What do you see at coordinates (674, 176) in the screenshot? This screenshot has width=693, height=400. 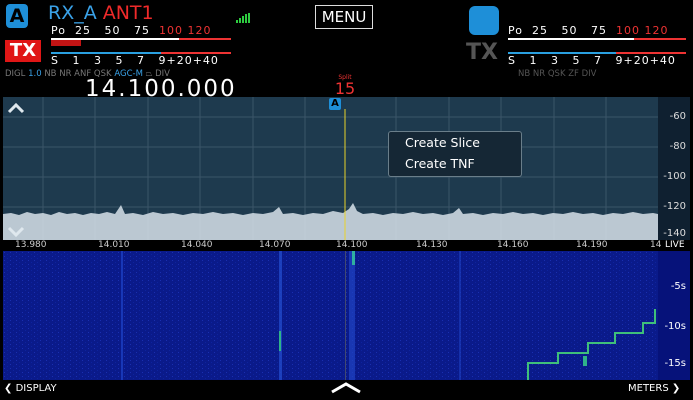 I see `db-label: -100` at bounding box center [674, 176].